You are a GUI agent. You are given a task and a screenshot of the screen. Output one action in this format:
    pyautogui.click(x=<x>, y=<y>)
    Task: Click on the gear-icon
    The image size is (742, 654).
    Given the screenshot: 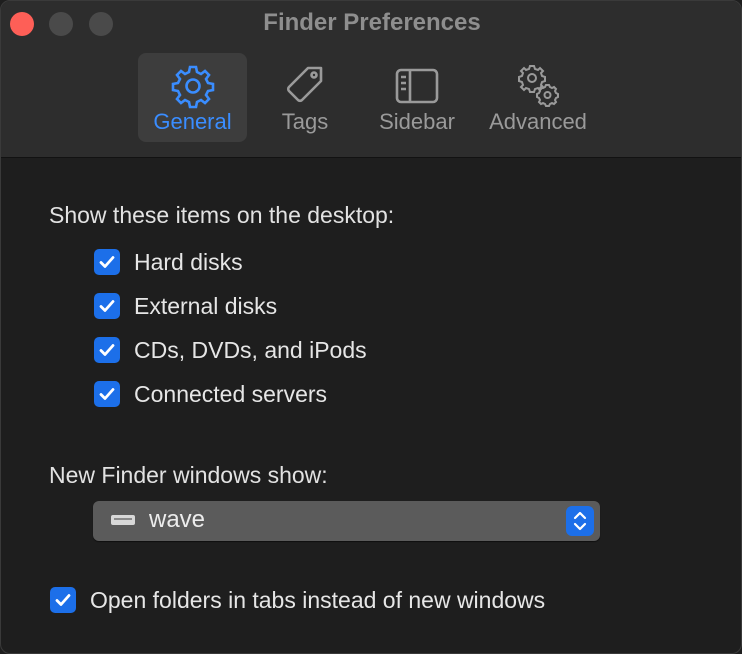 What is the action you would take?
    pyautogui.click(x=192, y=87)
    